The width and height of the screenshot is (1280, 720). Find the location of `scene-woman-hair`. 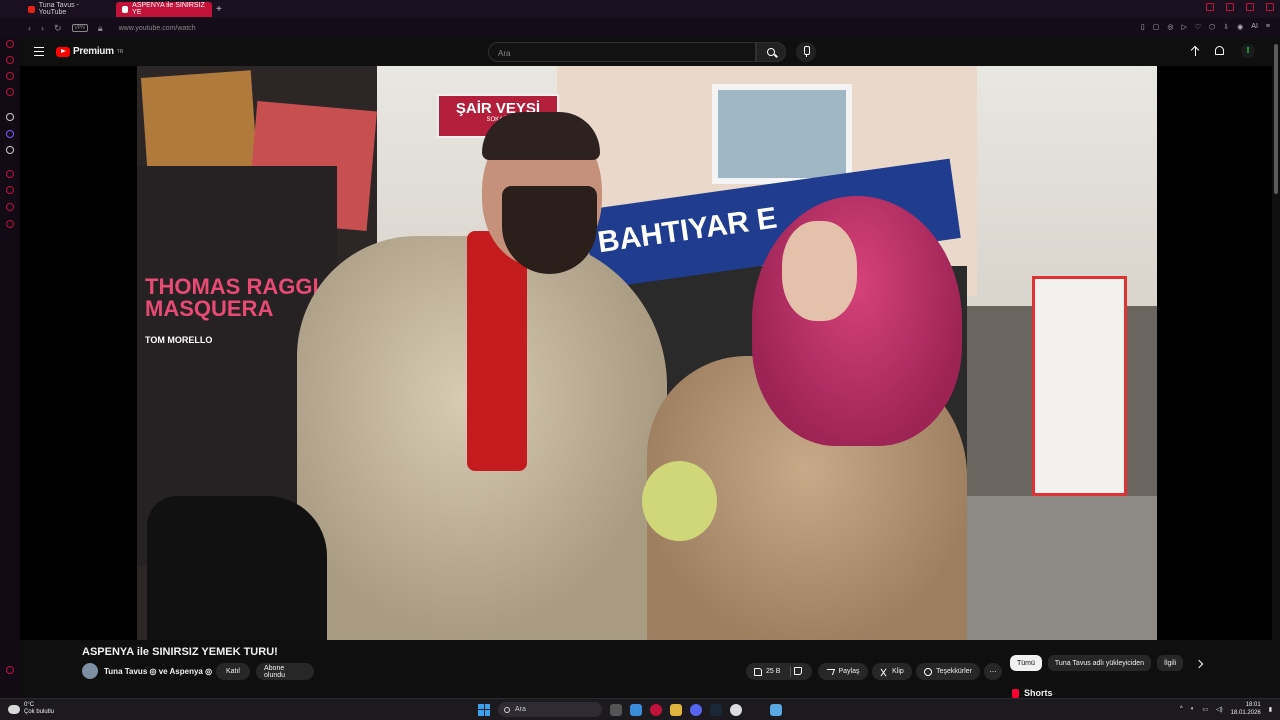

scene-woman-hair is located at coordinates (857, 321).